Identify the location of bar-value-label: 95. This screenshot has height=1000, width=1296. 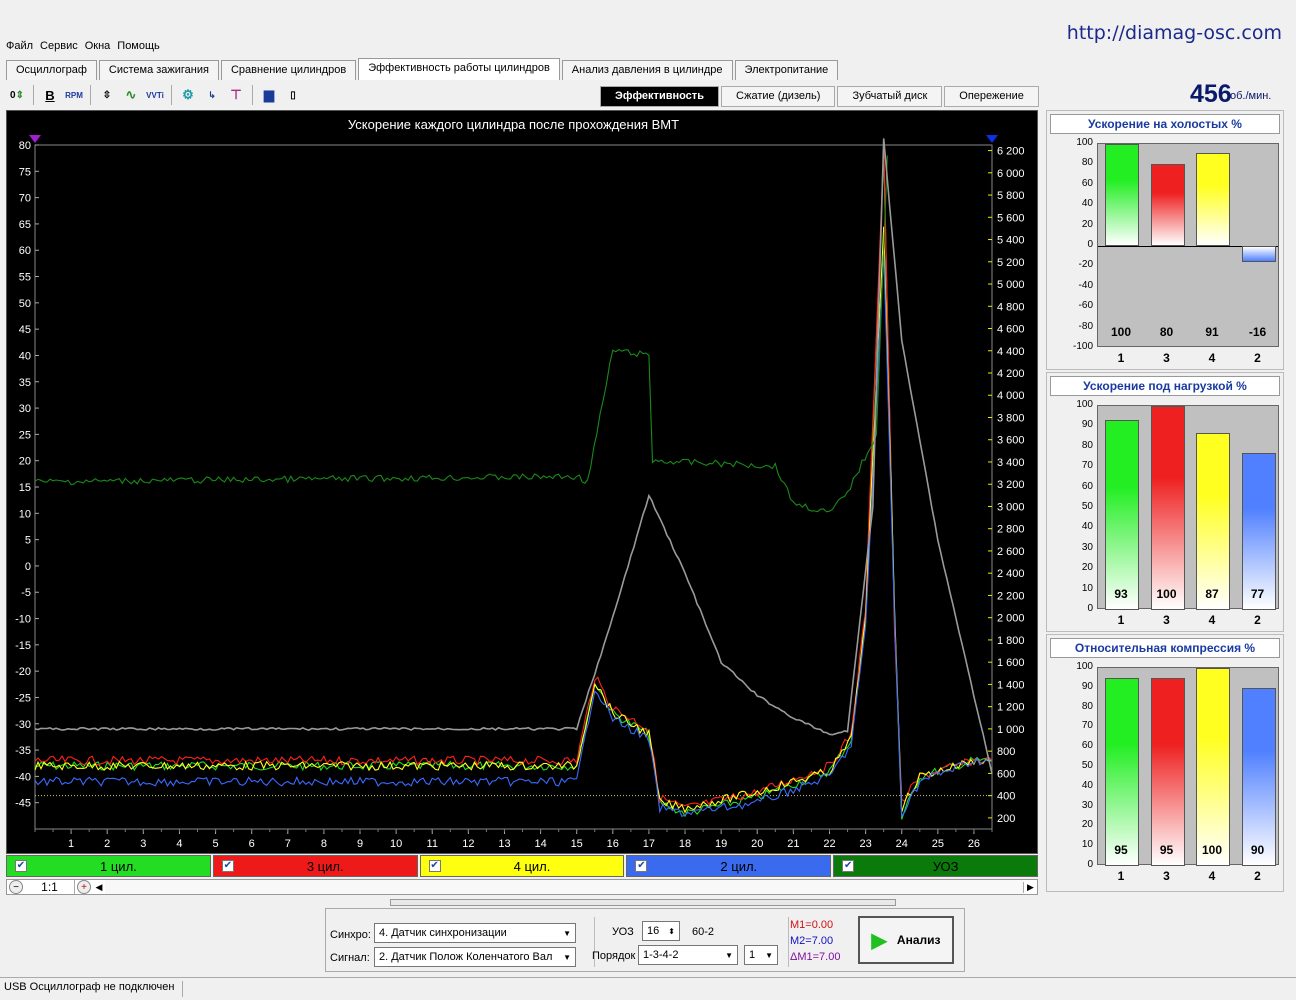
(1166, 850).